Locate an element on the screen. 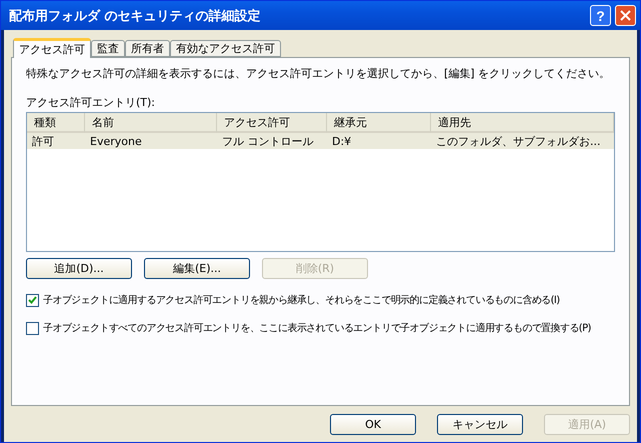 The width and height of the screenshot is (641, 443). description-text: 特殊なアクセス許可の詳細を表示するには、アクセス許可エントリを選択してから、[編集] をクリックしてください。 is located at coordinates (319, 73).